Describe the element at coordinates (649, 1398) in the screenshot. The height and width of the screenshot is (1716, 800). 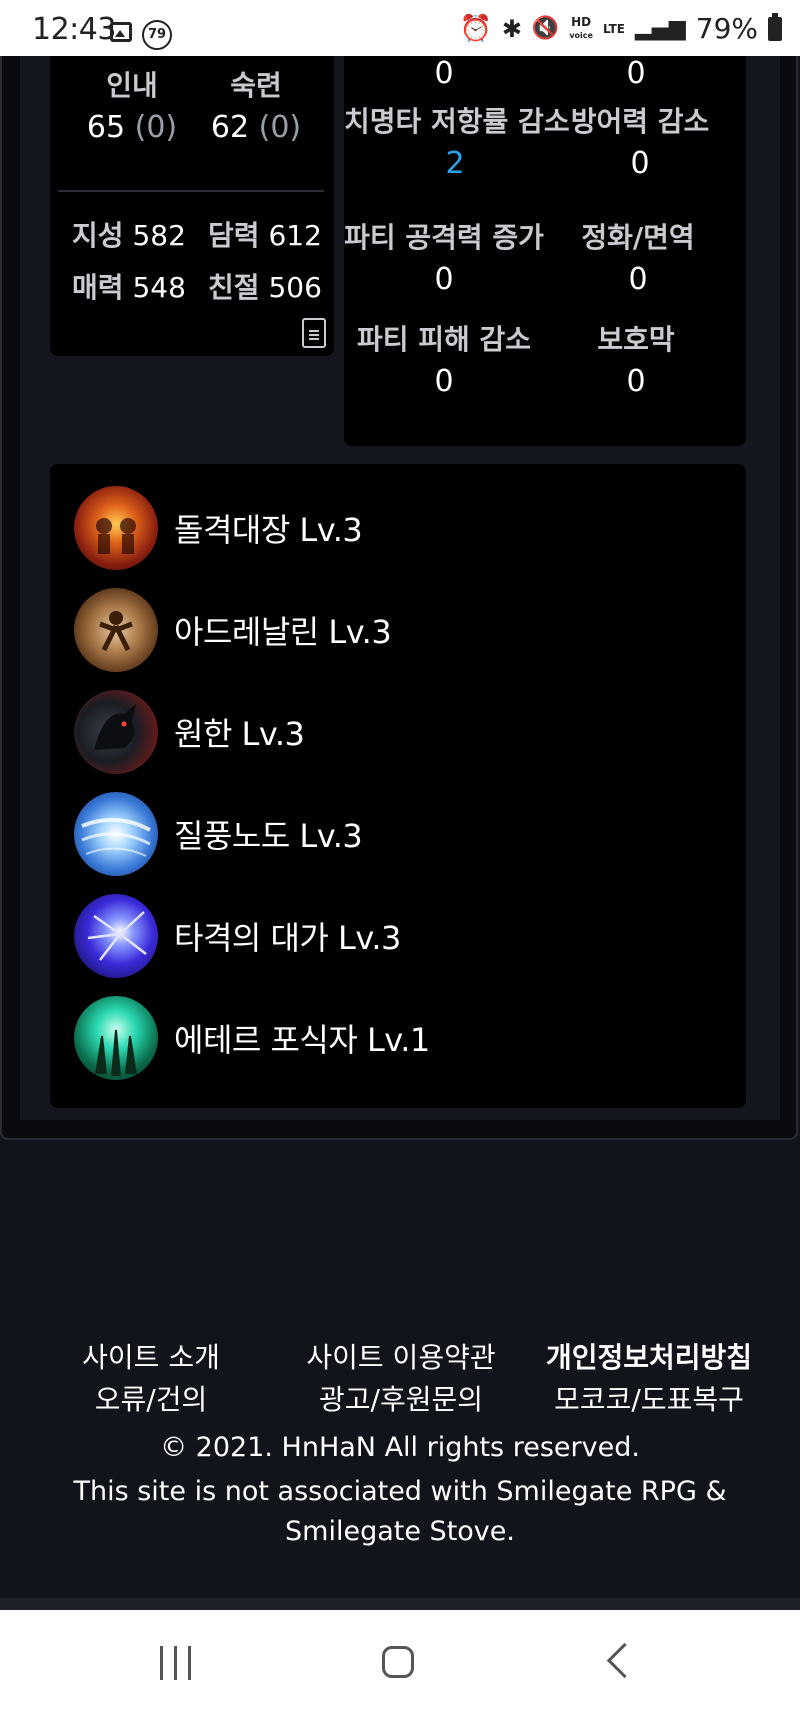
I see `footer-link-mokoko-restore: 모코코/도표복구` at that location.